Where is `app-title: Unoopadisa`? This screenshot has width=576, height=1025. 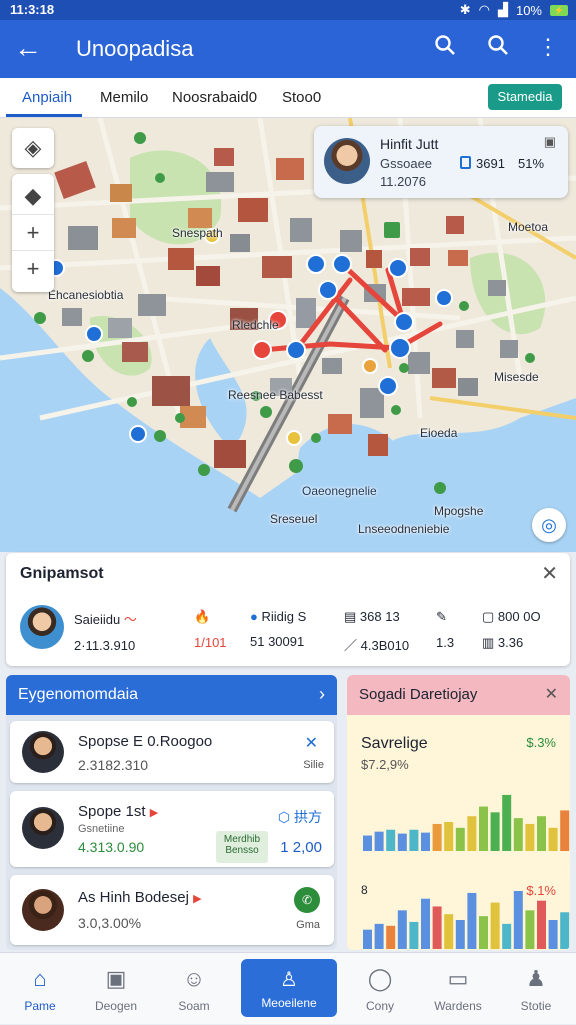
app-title: Unoopadisa is located at coordinates (135, 48).